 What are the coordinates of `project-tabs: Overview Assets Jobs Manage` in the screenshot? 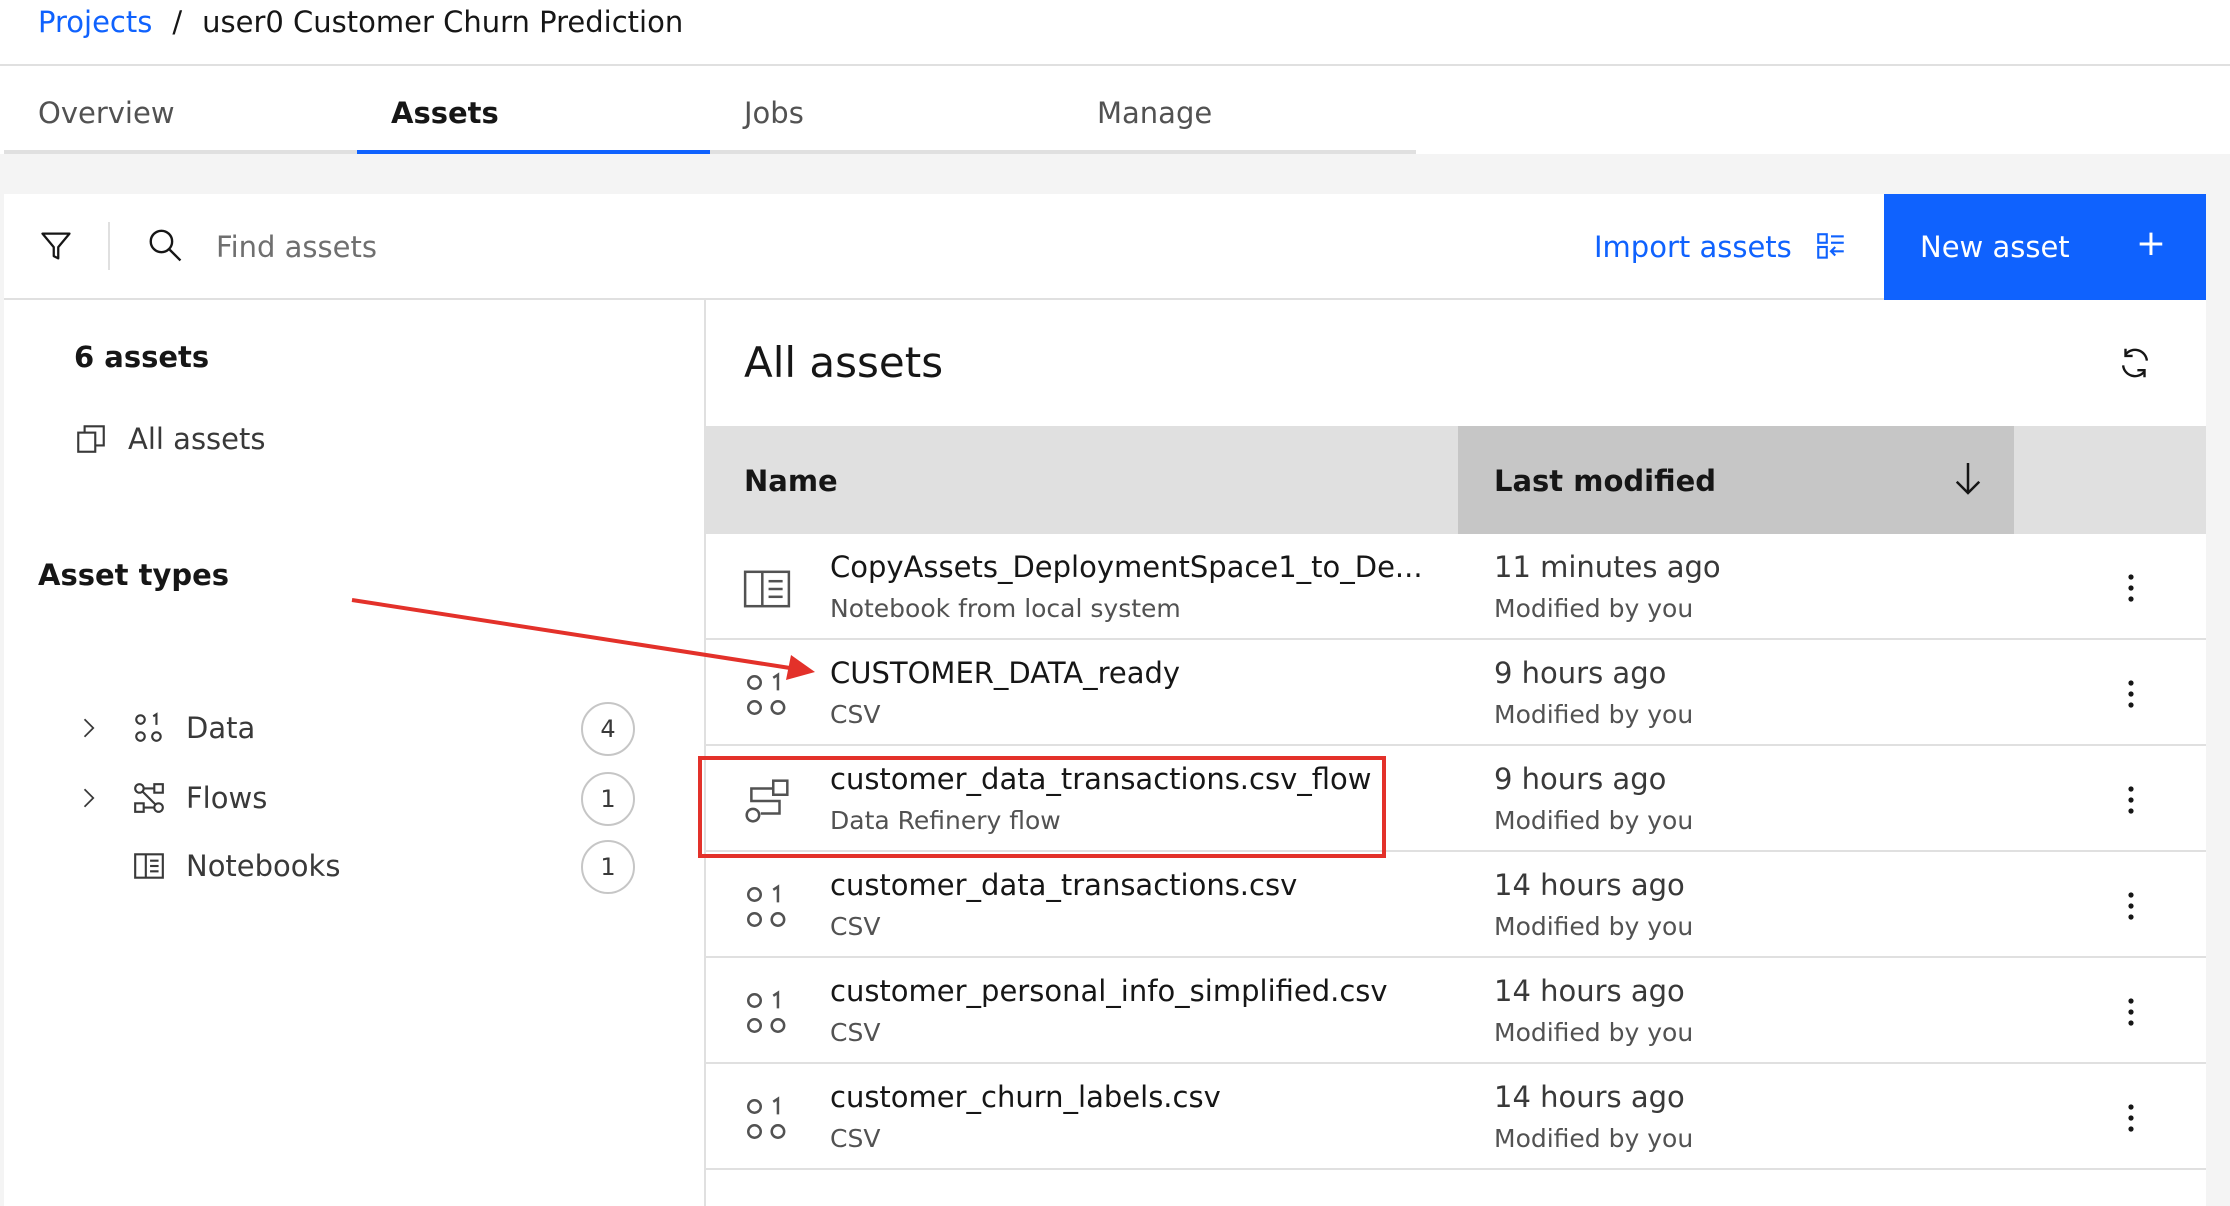 It's located at (710, 110).